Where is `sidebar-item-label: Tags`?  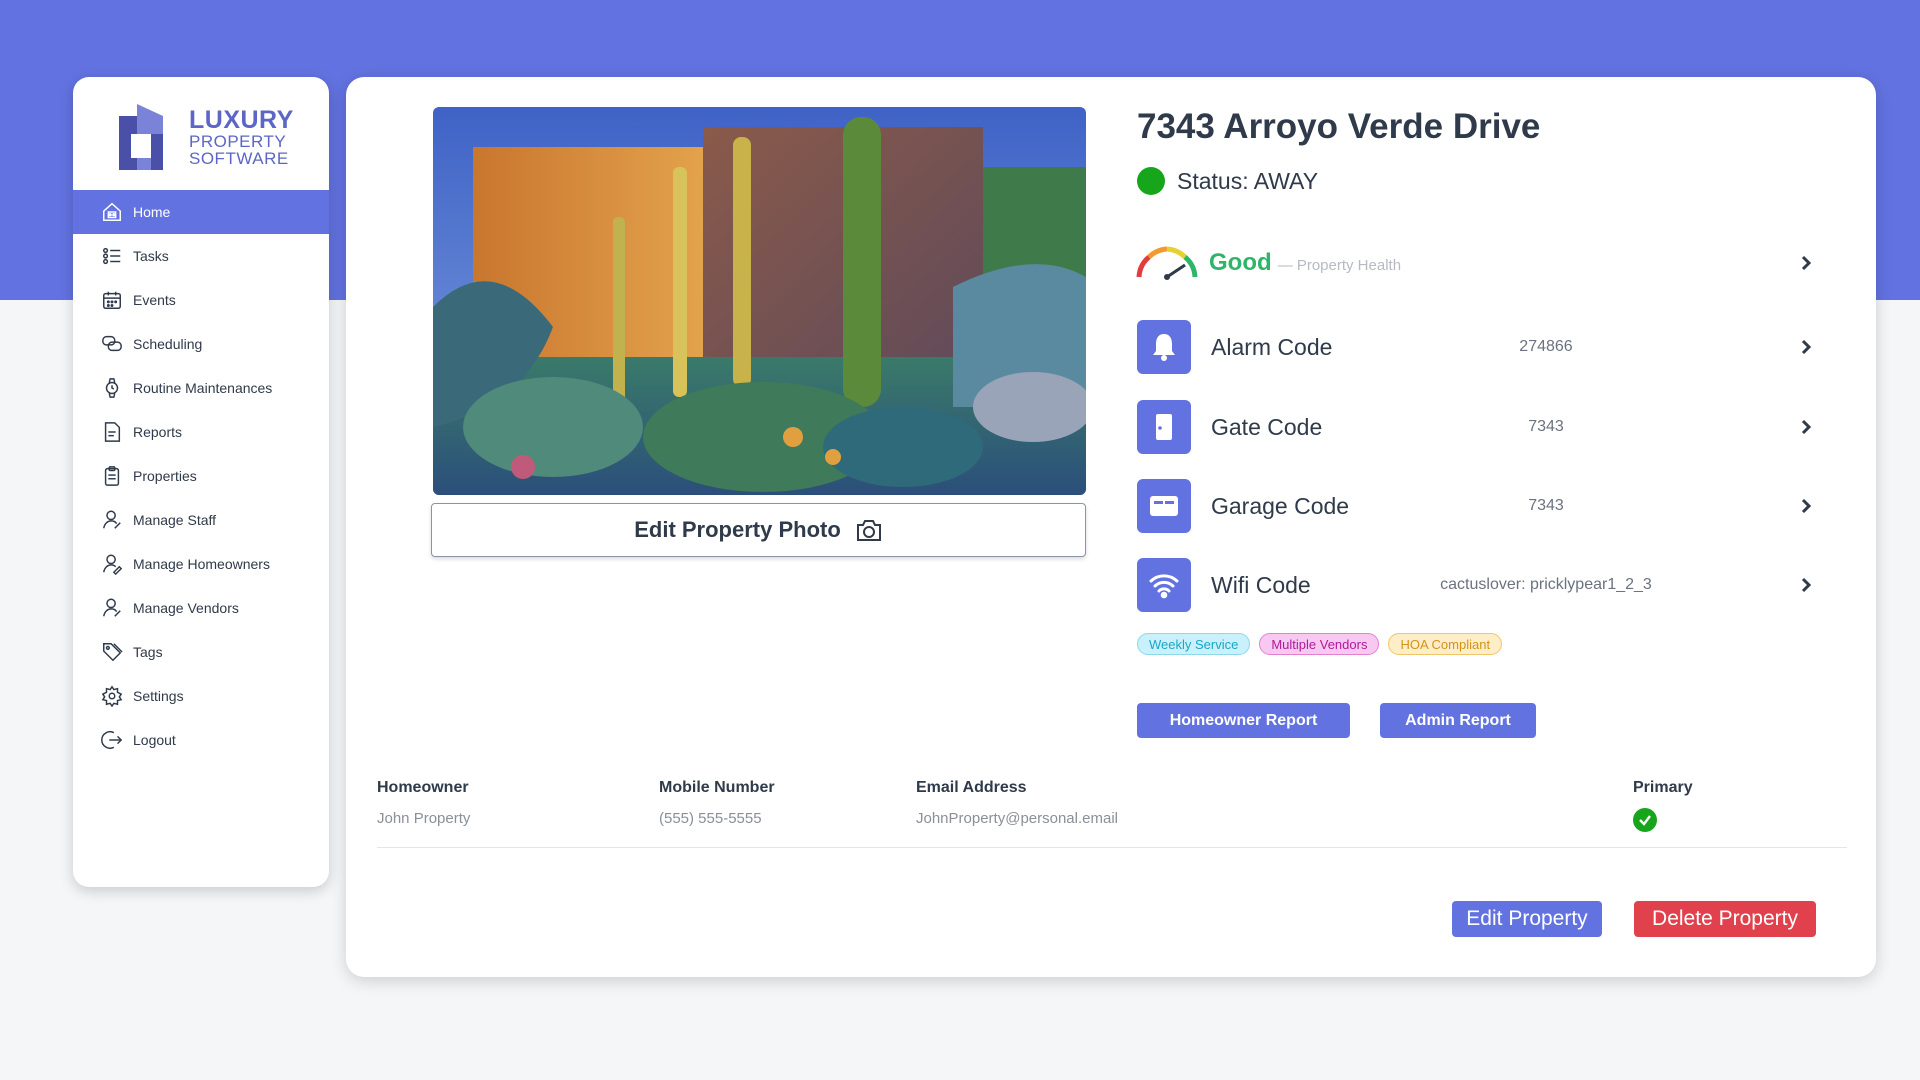 sidebar-item-label: Tags is located at coordinates (148, 652).